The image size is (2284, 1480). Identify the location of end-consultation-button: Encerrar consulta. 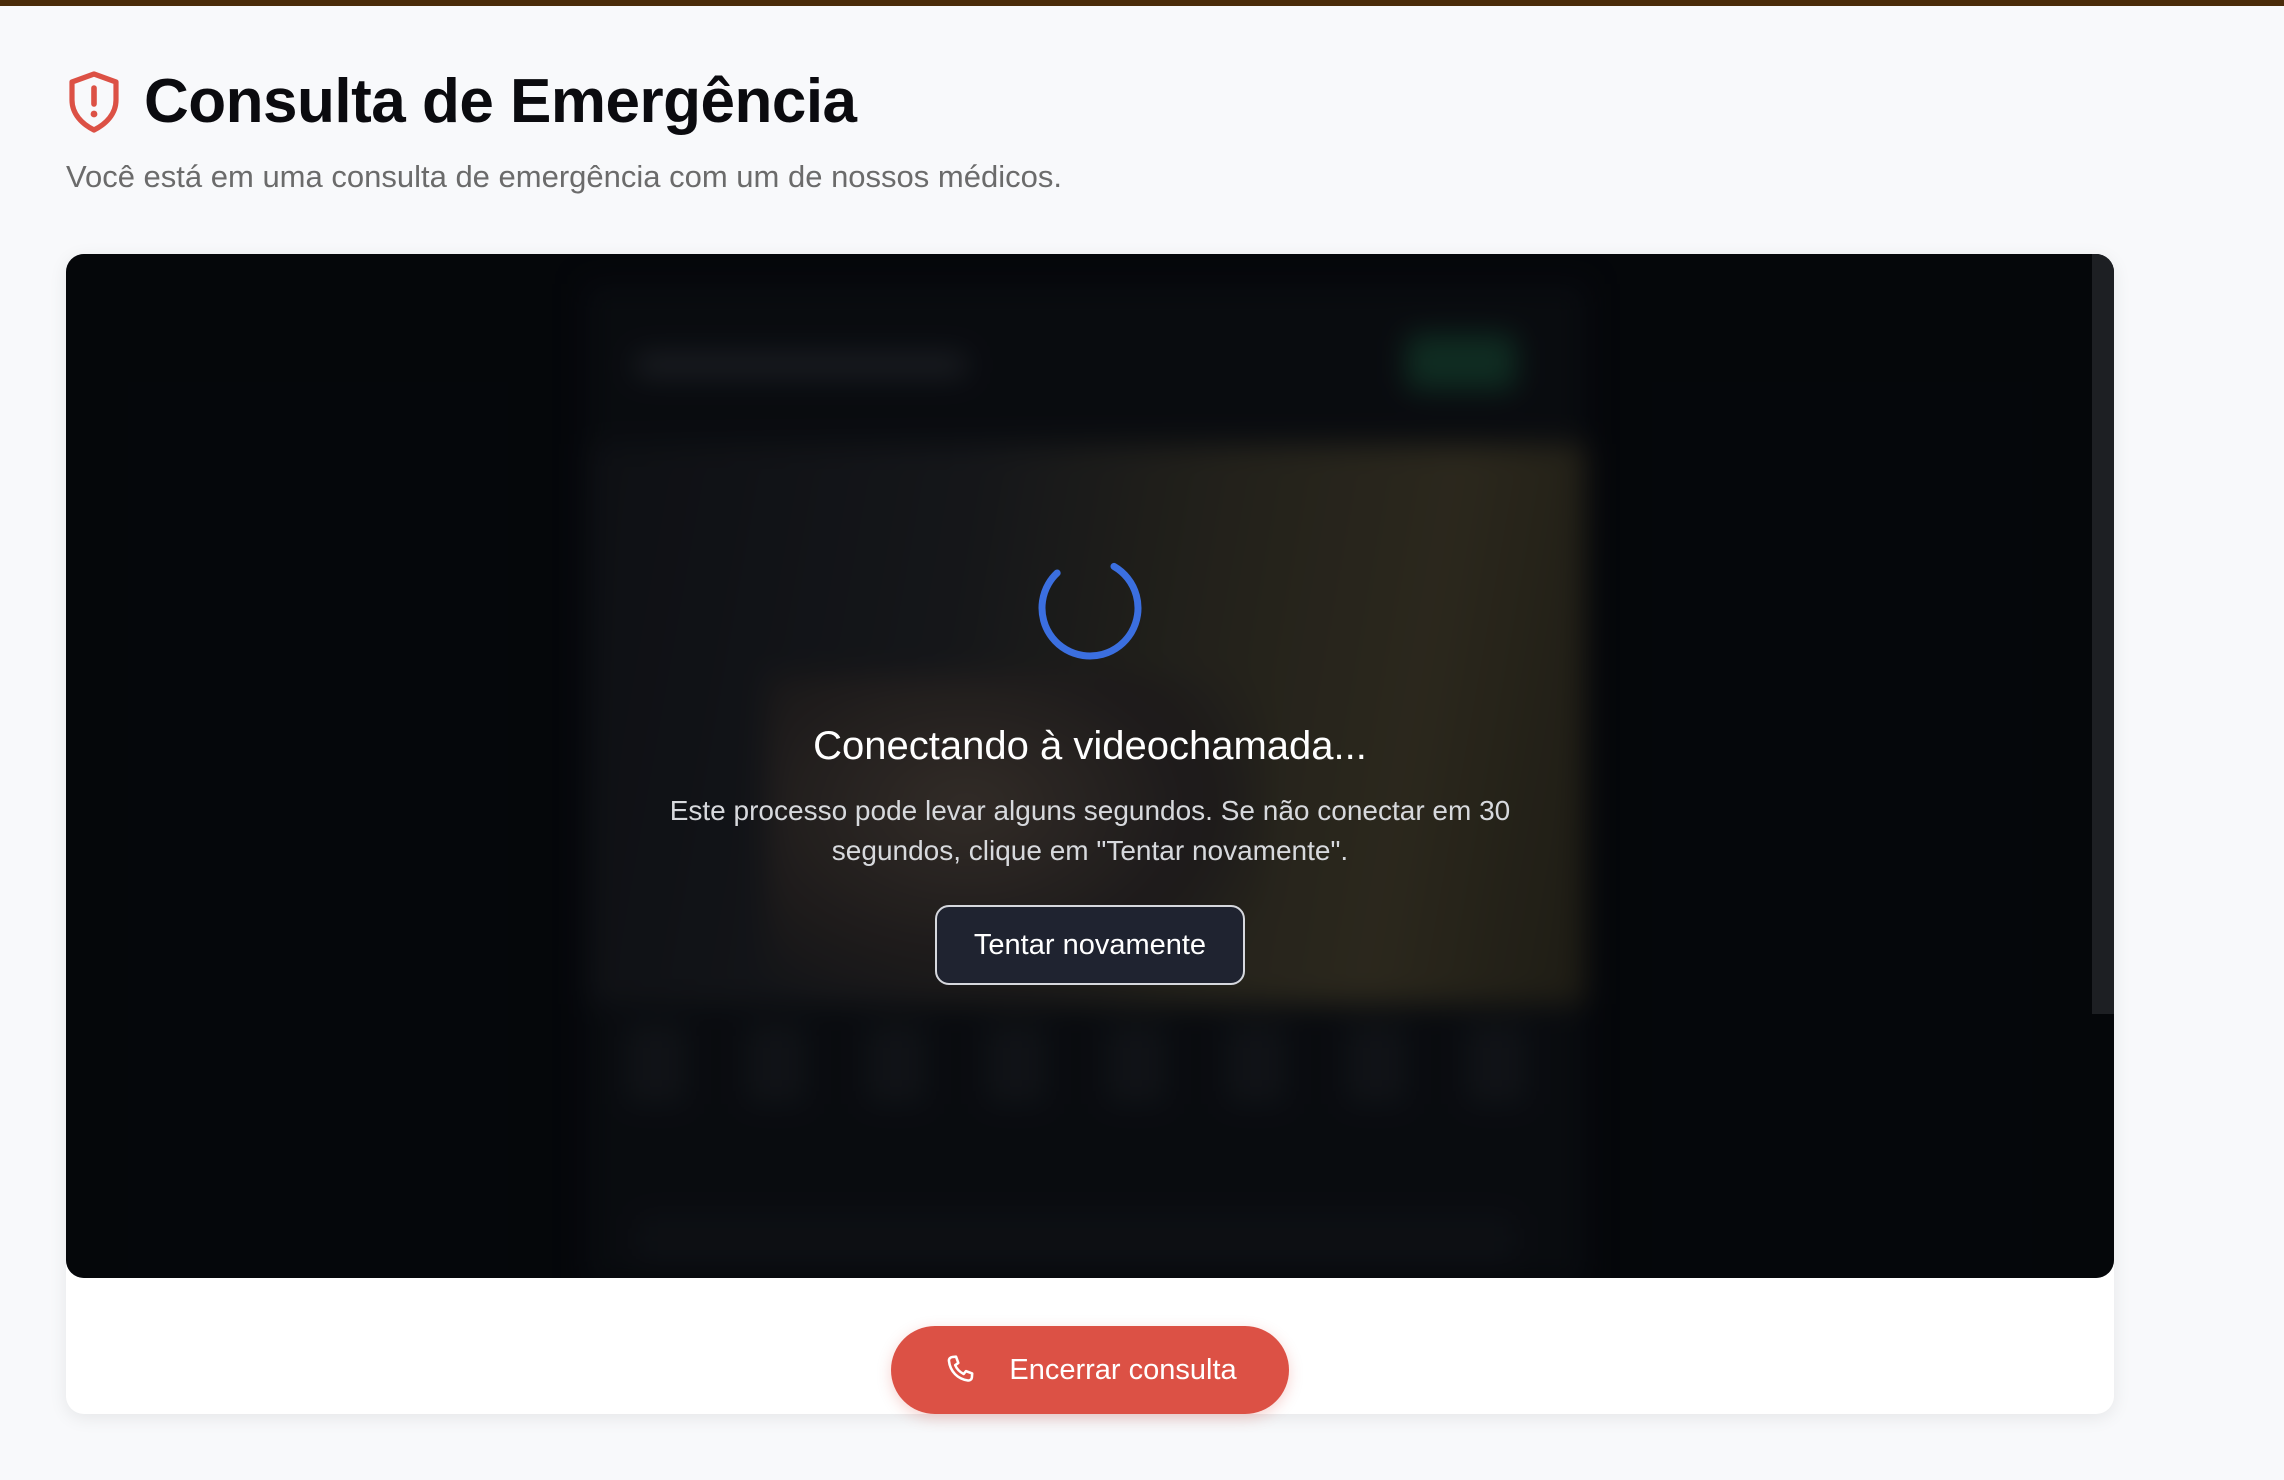
(1090, 1370).